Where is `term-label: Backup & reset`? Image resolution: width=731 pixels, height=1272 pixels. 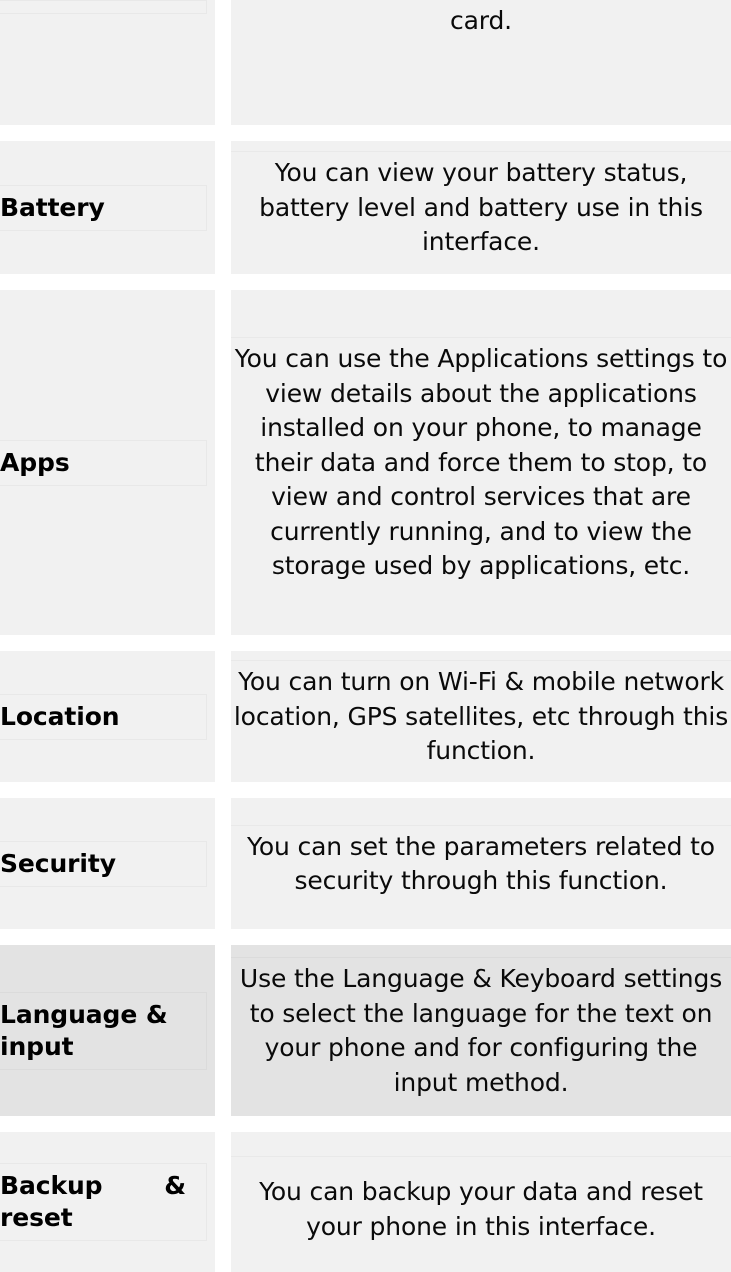 term-label: Backup & reset is located at coordinates (93, 1202).